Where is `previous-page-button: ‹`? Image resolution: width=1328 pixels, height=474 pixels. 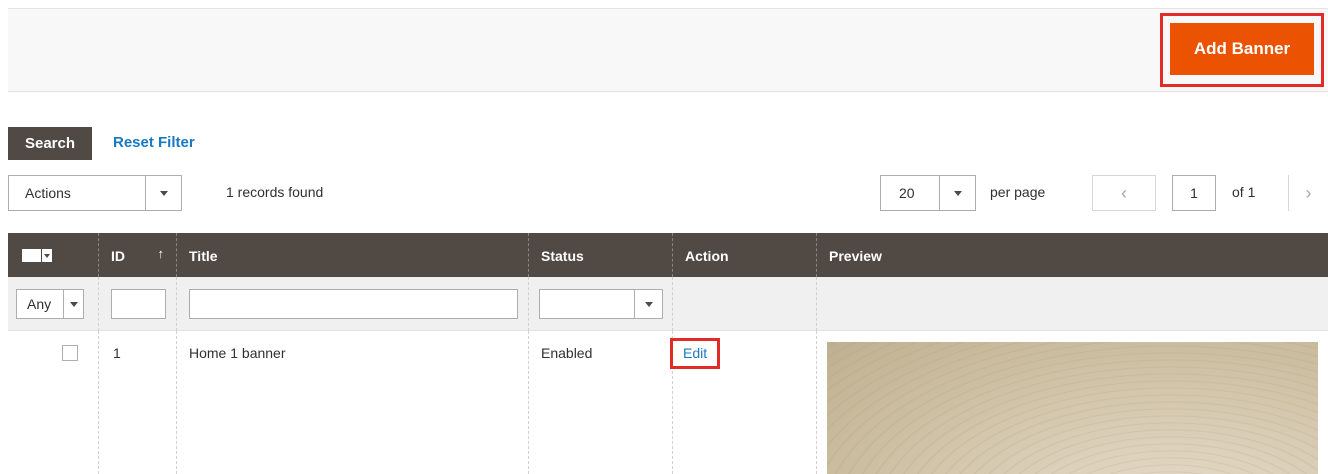 previous-page-button: ‹ is located at coordinates (1124, 193).